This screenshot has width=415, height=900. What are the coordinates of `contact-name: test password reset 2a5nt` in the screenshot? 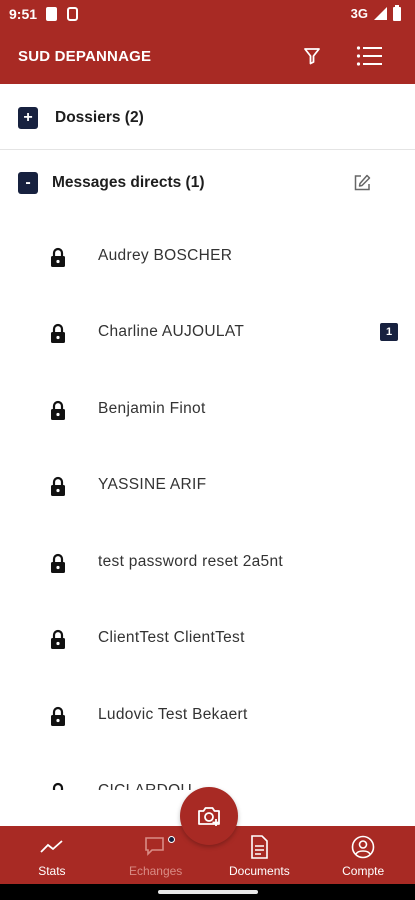 It's located at (190, 561).